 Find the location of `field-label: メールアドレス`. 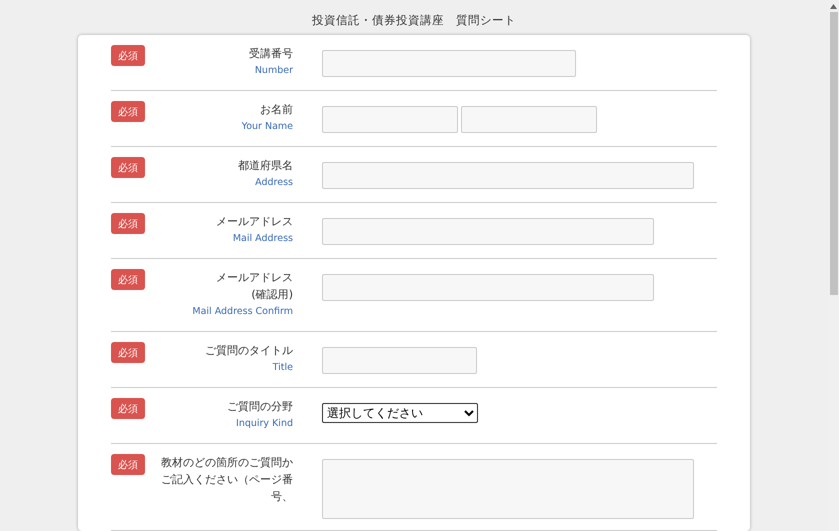

field-label: メールアドレス is located at coordinates (254, 222).